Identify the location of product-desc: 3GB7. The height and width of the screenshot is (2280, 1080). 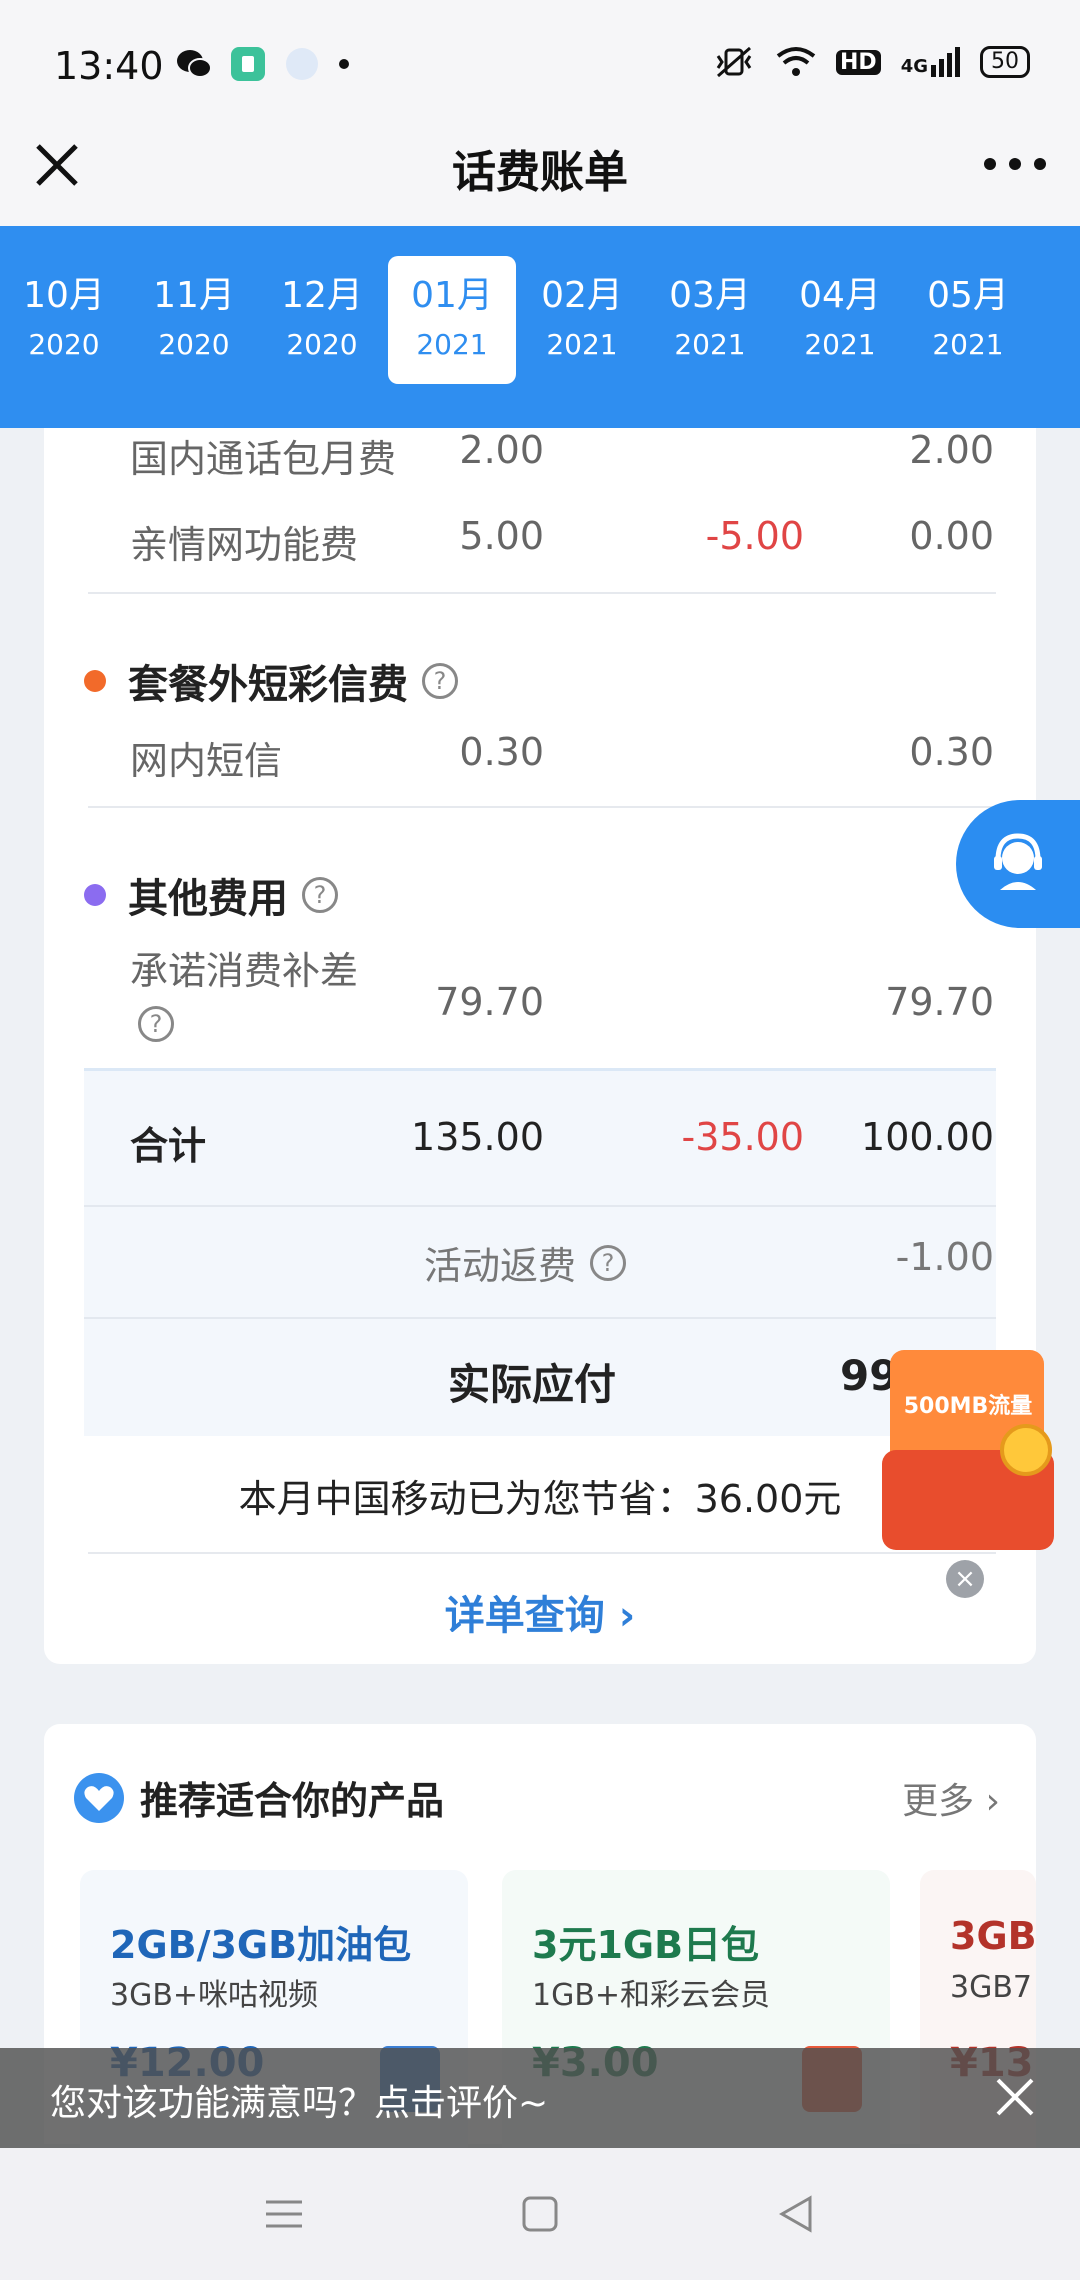
(991, 1987).